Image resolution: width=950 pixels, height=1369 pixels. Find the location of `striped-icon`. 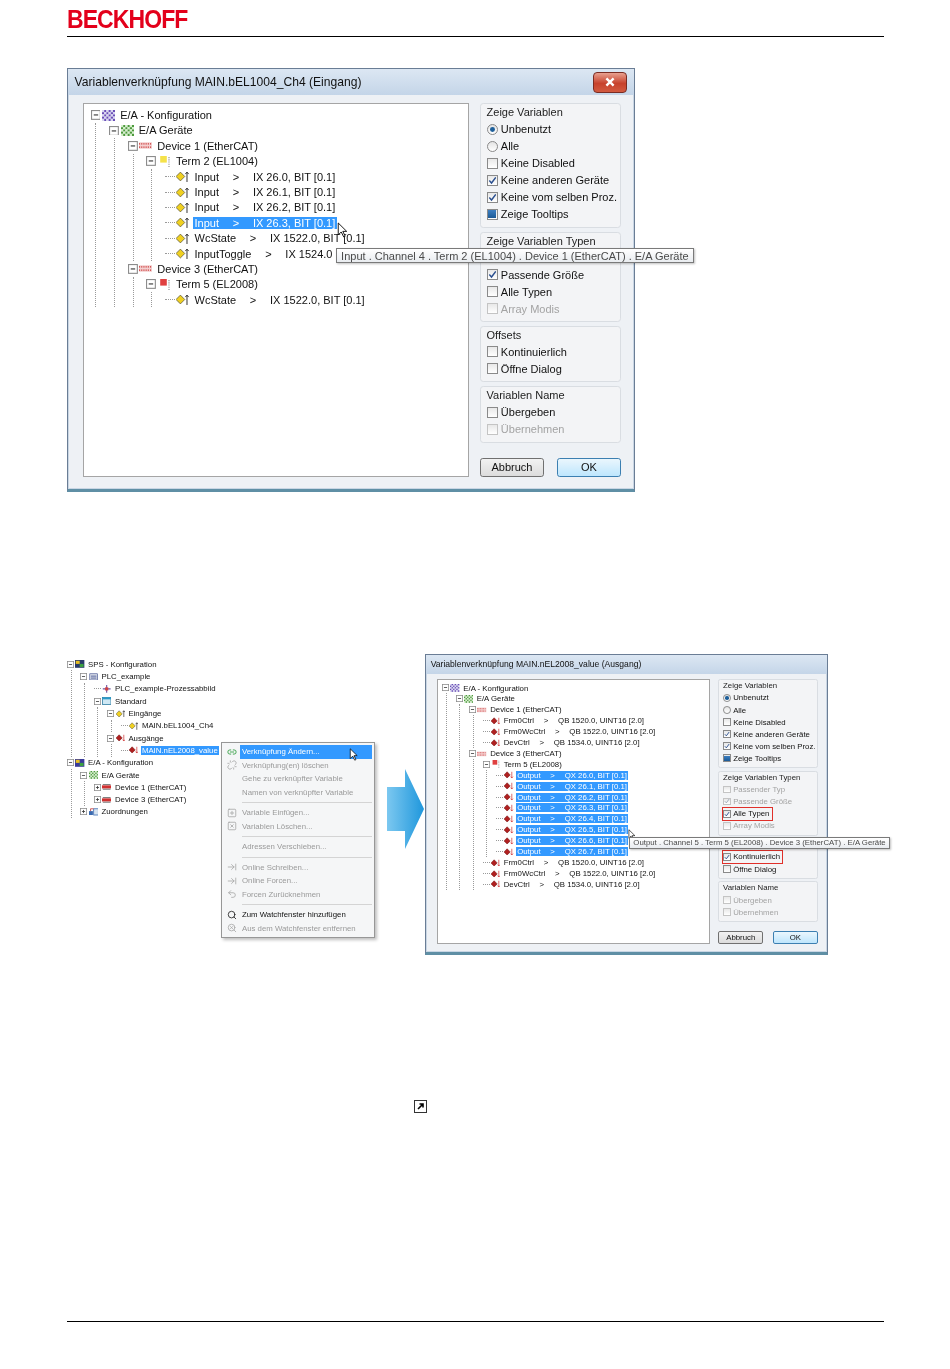

striped-icon is located at coordinates (146, 269).